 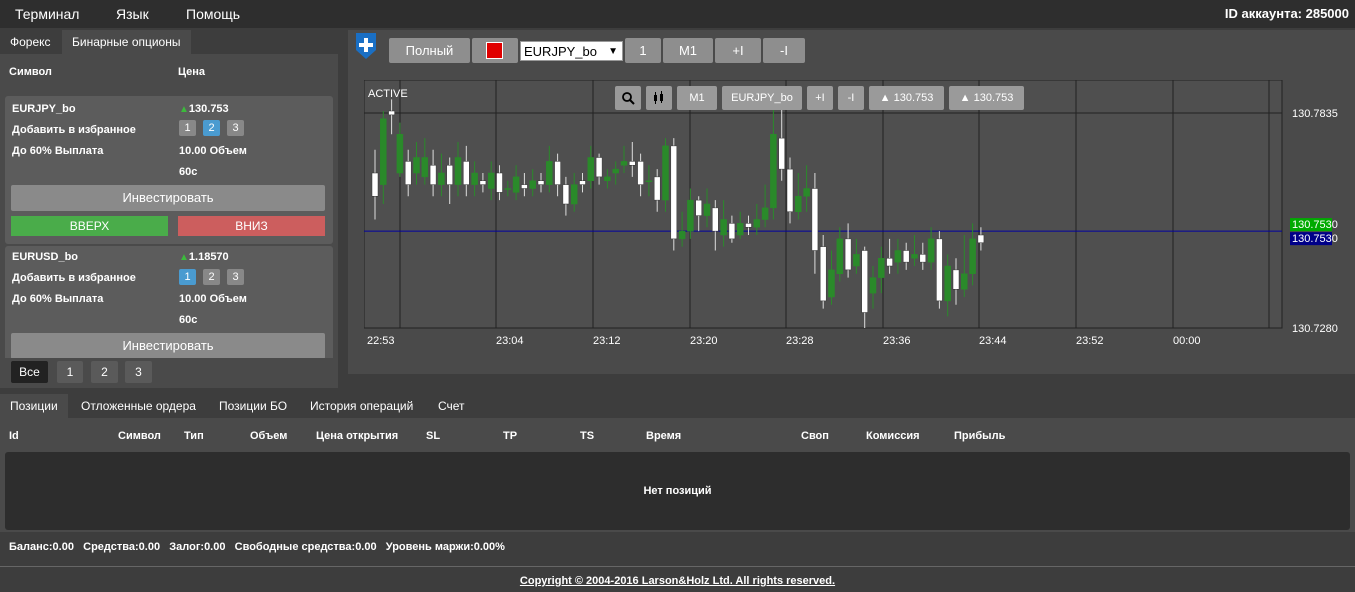 What do you see at coordinates (366, 46) in the screenshot?
I see `add-chart-icon` at bounding box center [366, 46].